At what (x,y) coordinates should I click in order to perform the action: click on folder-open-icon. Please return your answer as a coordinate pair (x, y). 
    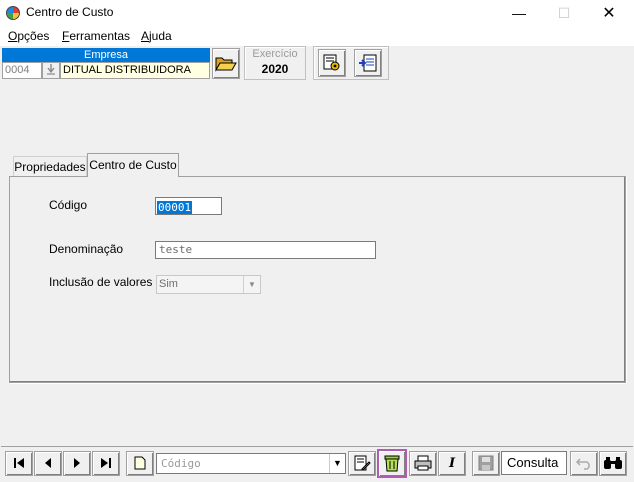
    Looking at the image, I should click on (226, 64).